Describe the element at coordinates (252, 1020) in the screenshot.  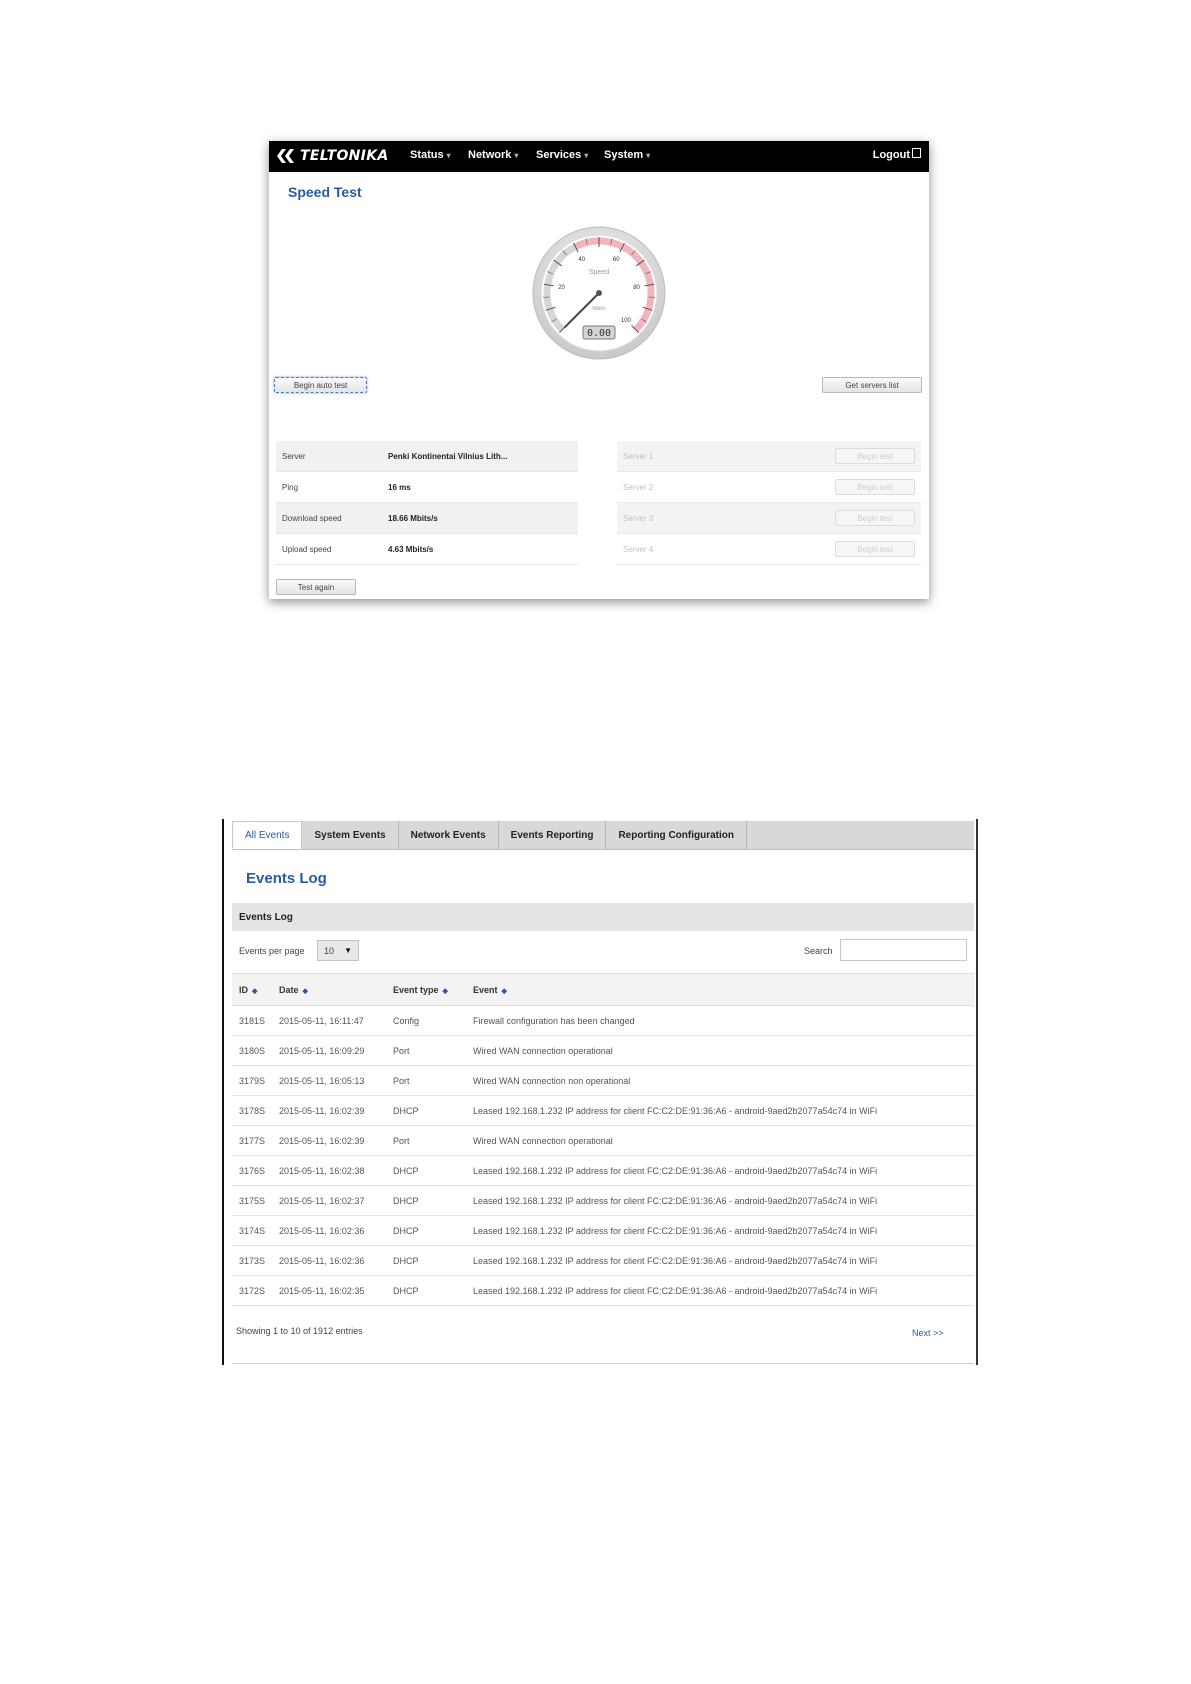
I see `cell-id: 3181S` at that location.